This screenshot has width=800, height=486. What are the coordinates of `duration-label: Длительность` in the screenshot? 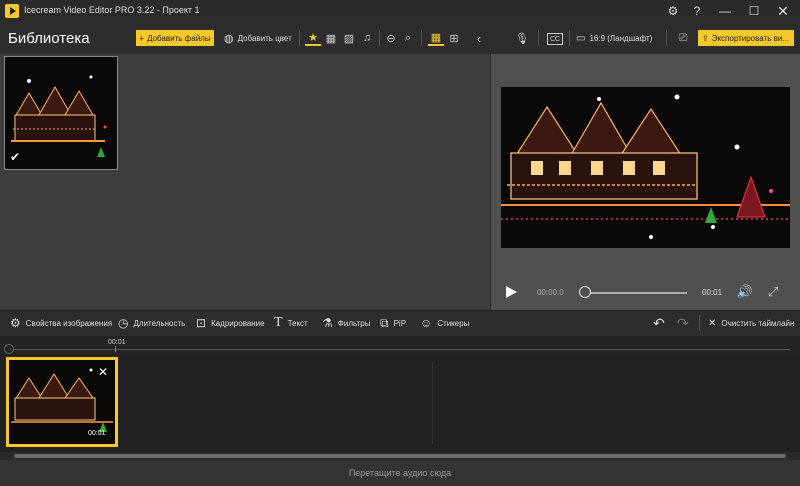 It's located at (159, 323).